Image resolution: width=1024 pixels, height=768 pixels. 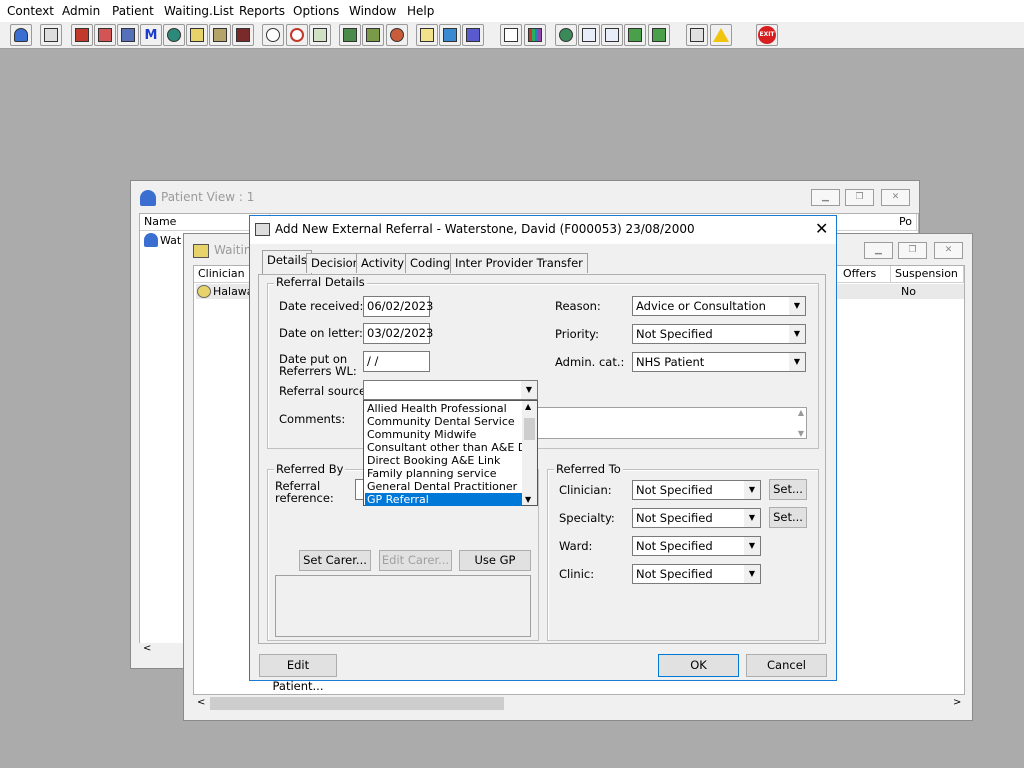 What do you see at coordinates (529, 453) in the screenshot?
I see `vertical-scrollbar: ▲ ▼` at bounding box center [529, 453].